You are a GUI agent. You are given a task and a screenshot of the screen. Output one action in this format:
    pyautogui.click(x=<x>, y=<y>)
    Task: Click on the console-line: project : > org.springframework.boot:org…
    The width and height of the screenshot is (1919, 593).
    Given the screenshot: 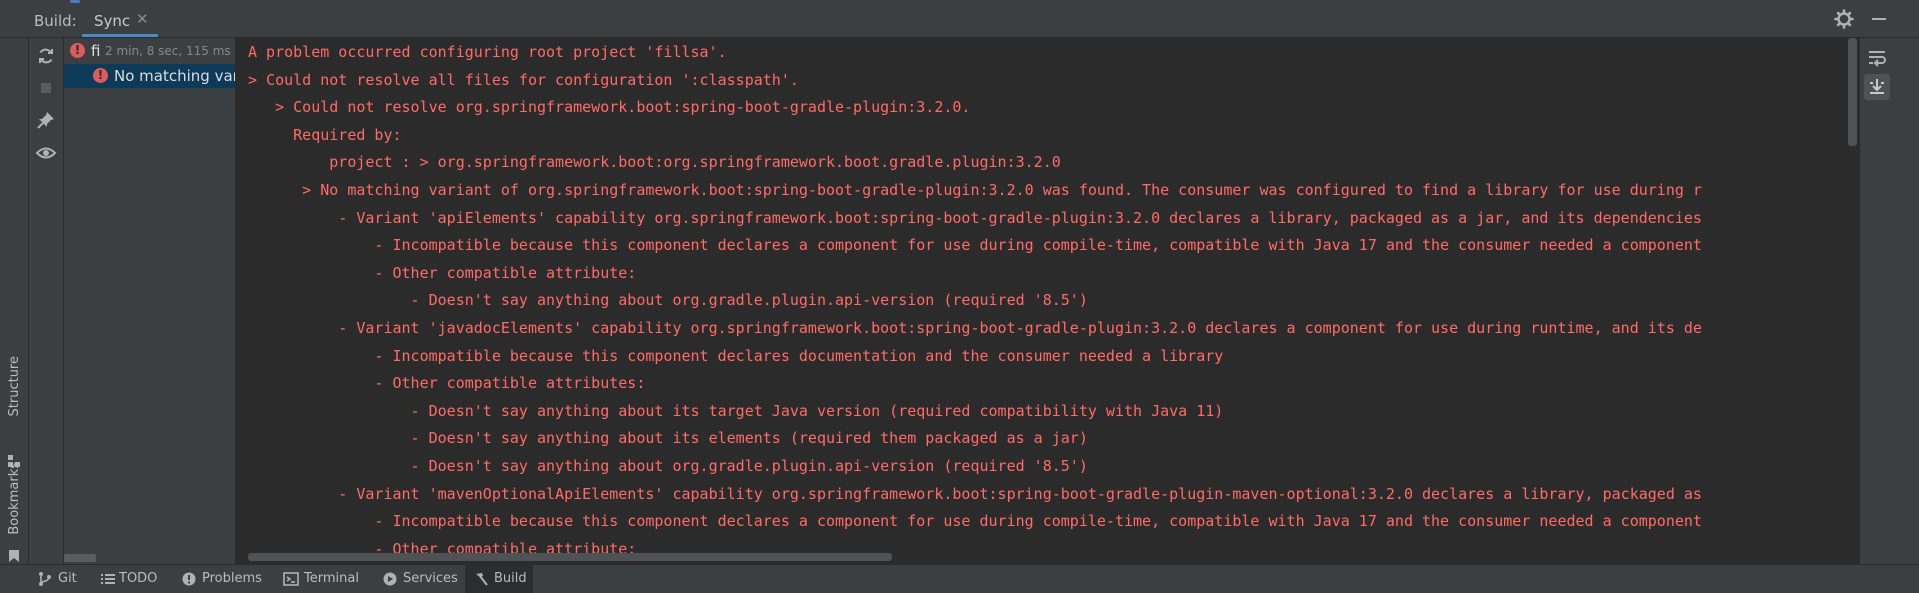 What is the action you would take?
    pyautogui.click(x=654, y=162)
    